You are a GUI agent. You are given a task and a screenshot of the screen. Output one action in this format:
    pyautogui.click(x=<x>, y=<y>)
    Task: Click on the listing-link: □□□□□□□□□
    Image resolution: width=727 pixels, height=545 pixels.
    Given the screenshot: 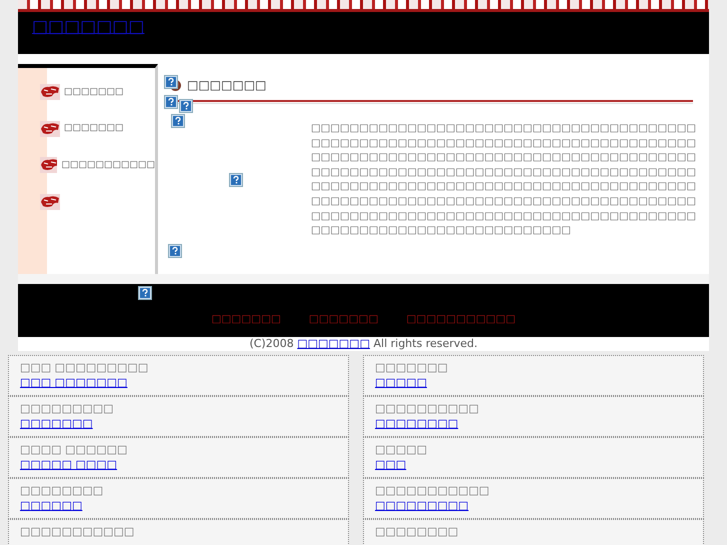 What is the action you would take?
    pyautogui.click(x=533, y=505)
    